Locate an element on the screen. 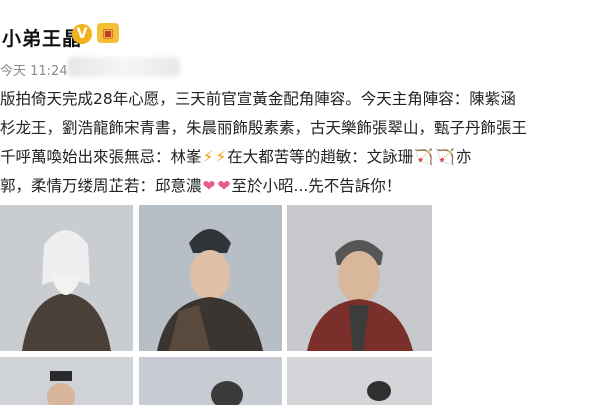 This screenshot has width=600, height=405. photo-young-warrior is located at coordinates (210, 278).